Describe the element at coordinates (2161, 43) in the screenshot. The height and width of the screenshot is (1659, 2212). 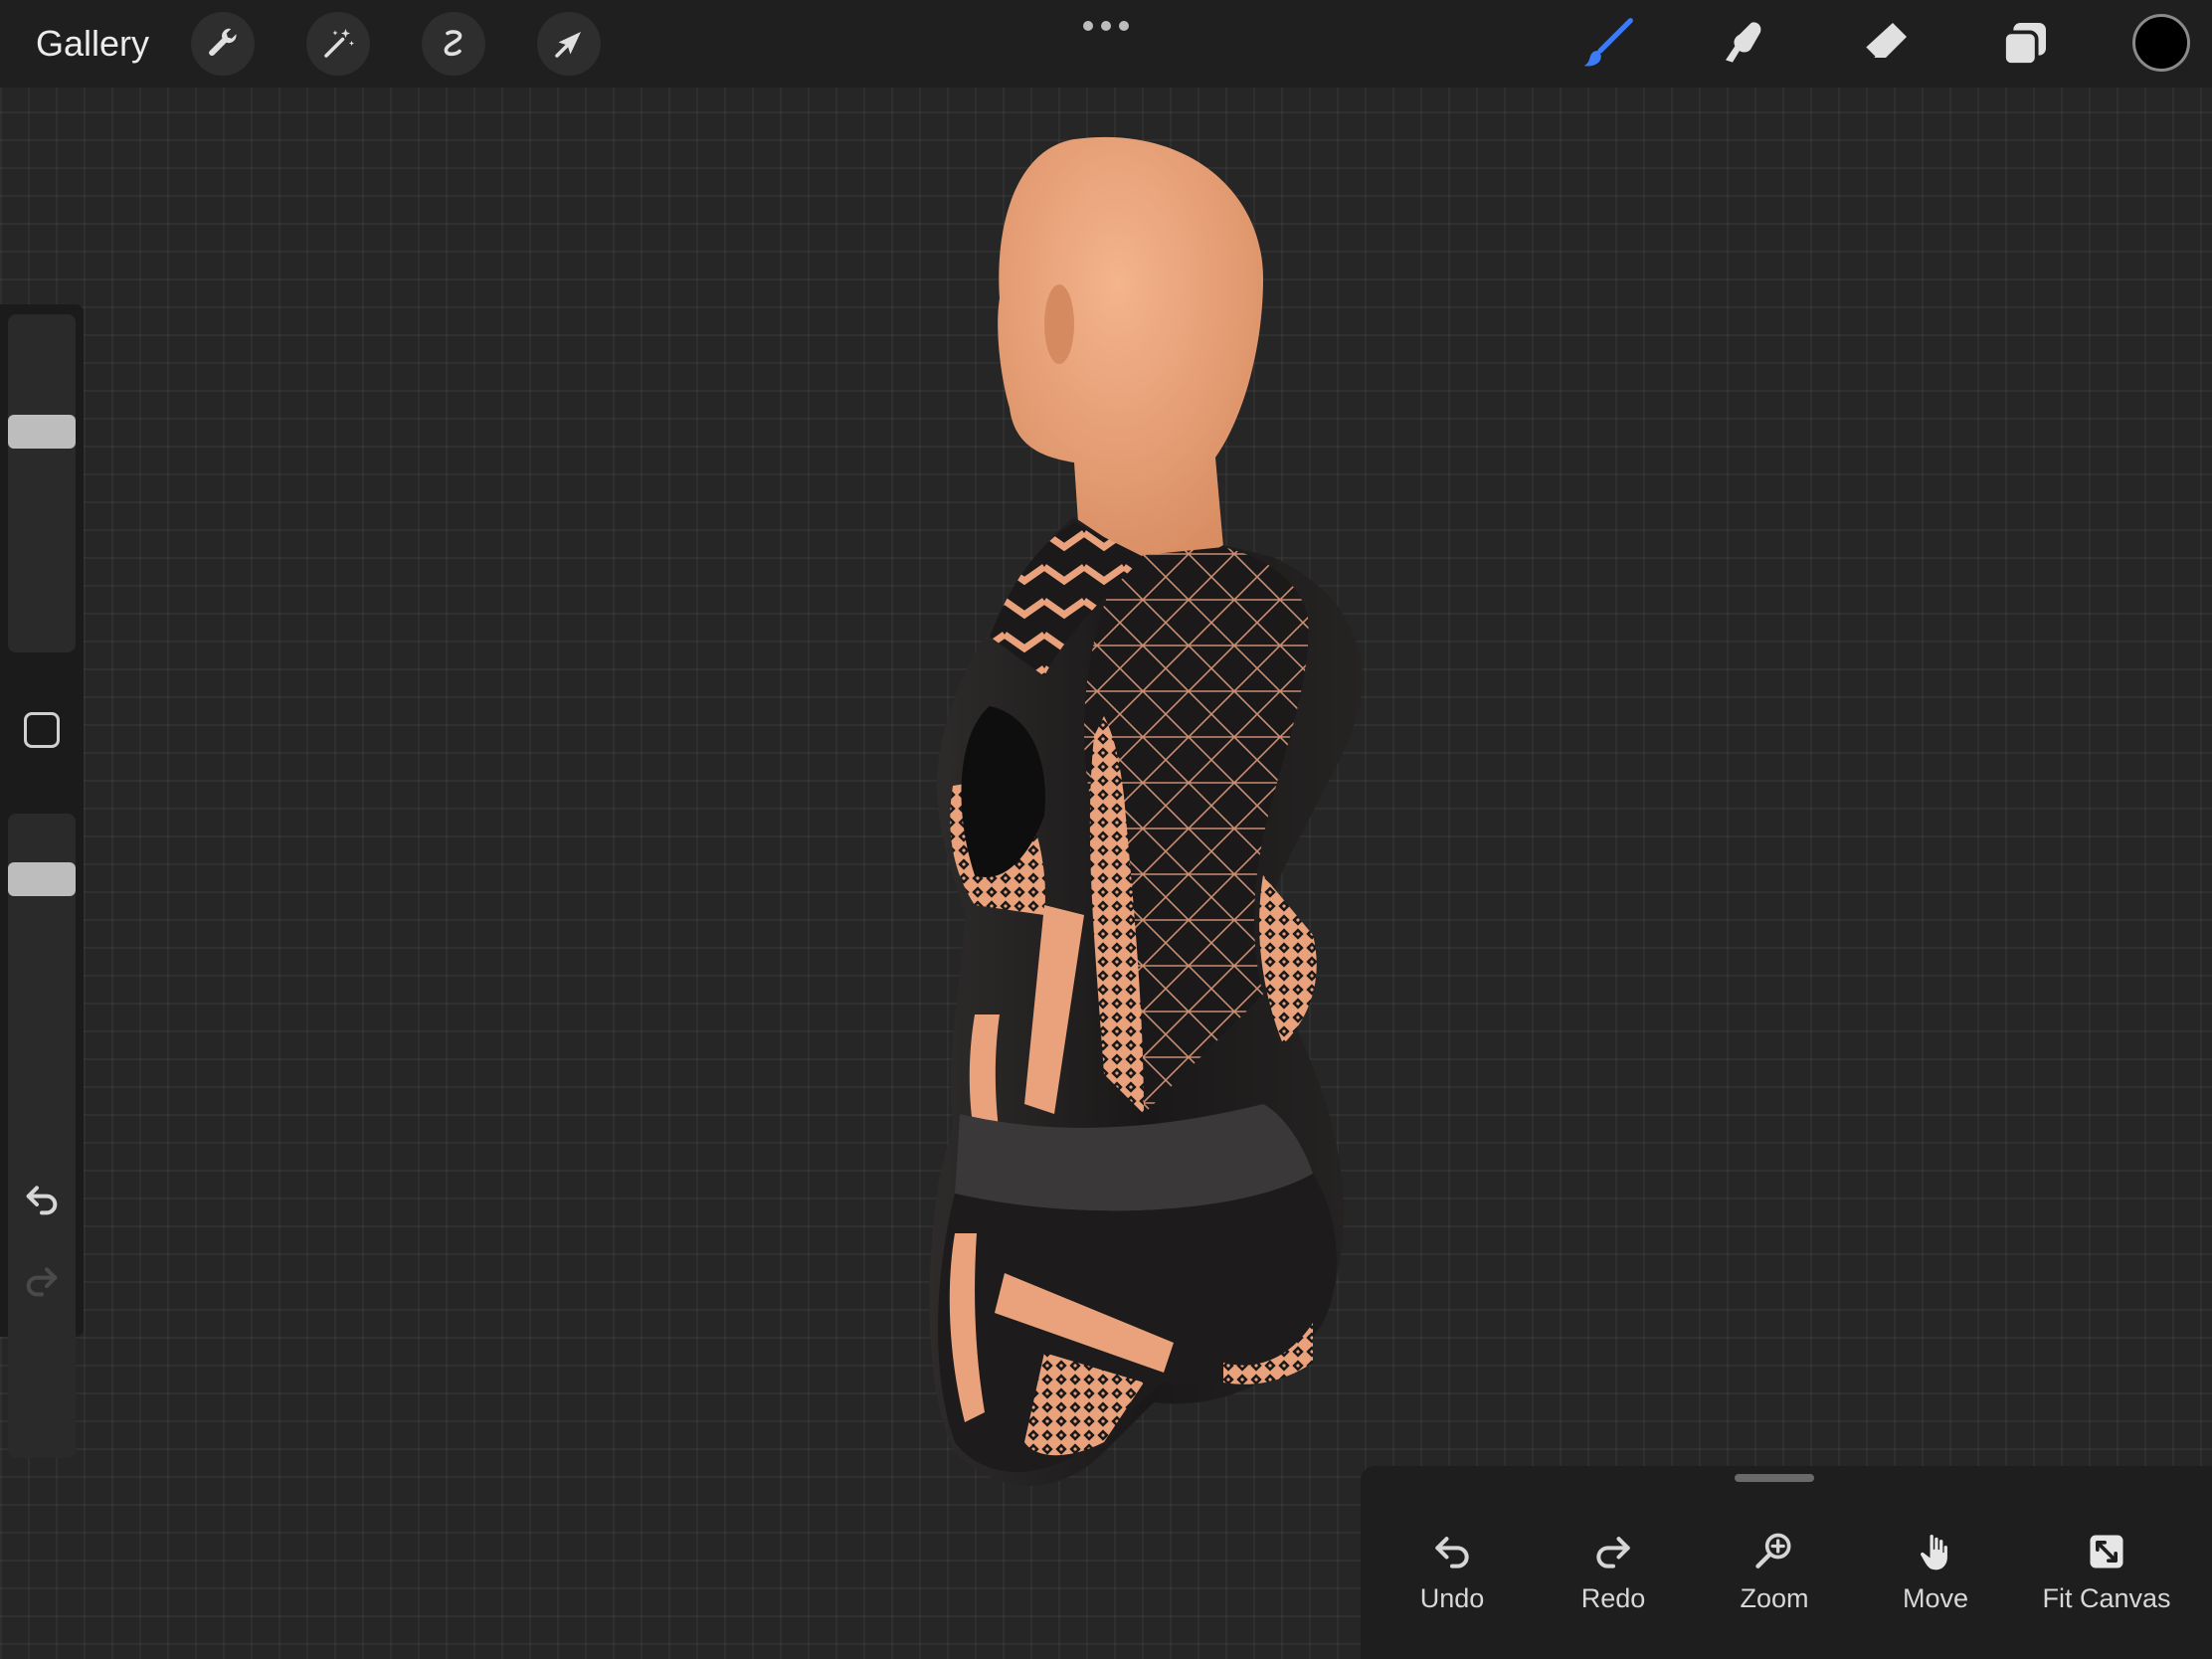
I see `color-picker-swatch` at that location.